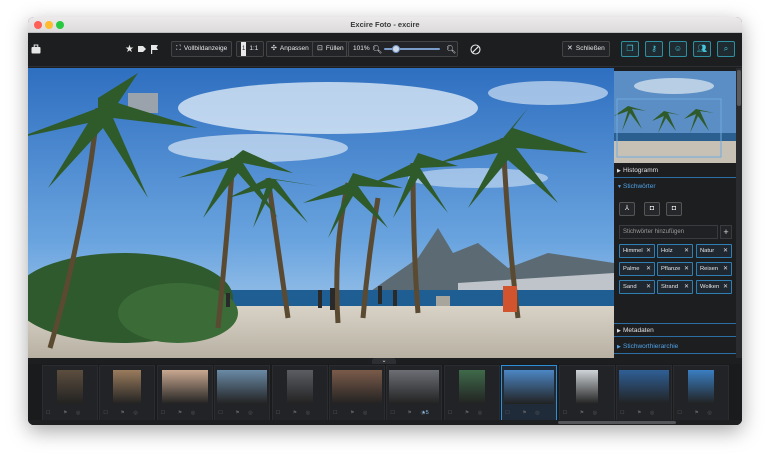 This screenshot has height=463, width=770. What do you see at coordinates (290, 49) in the screenshot?
I see `fit-button: ✣ Anpassen` at bounding box center [290, 49].